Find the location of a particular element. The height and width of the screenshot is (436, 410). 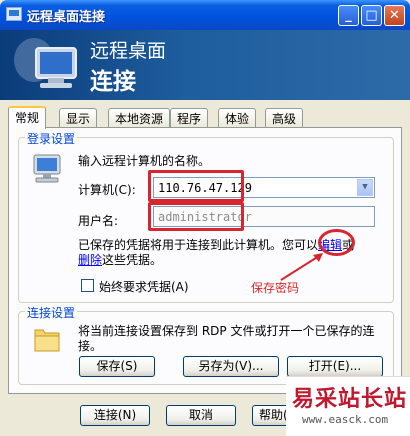

always-ask-label: 始终要求凭据(A) is located at coordinates (144, 286).